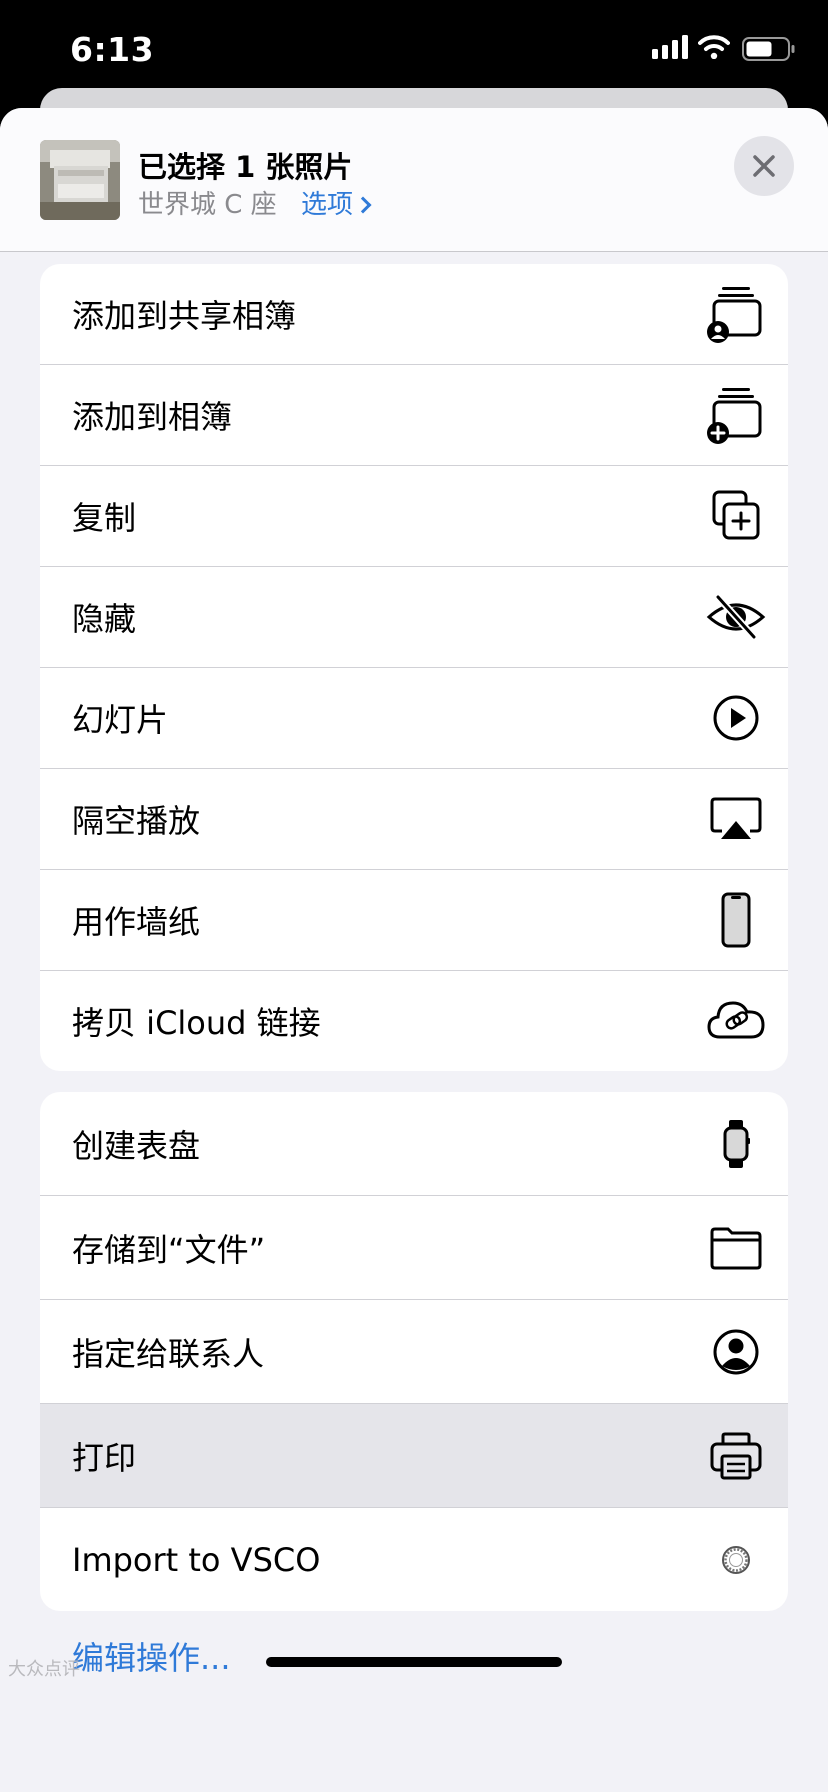 The width and height of the screenshot is (828, 1792). Describe the element at coordinates (207, 205) in the screenshot. I see `photo-location: 世界城 C 座` at that location.